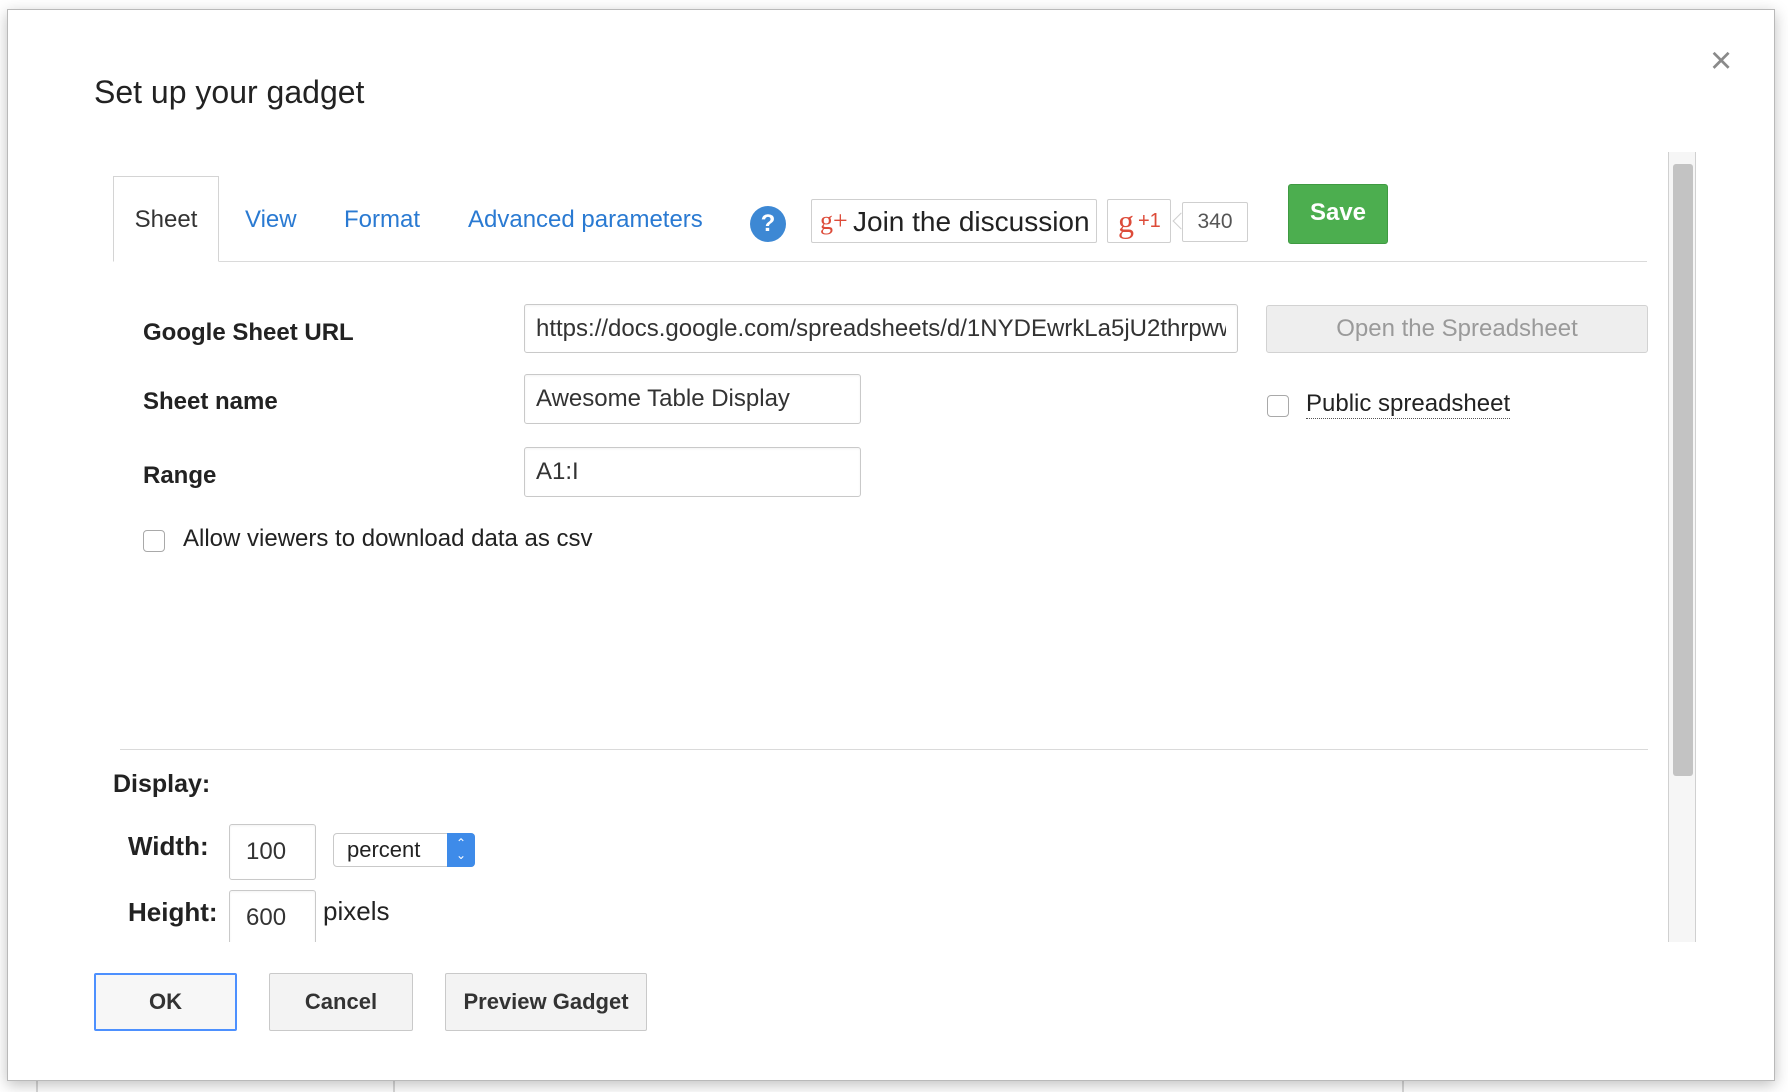 The width and height of the screenshot is (1788, 1092). What do you see at coordinates (546, 1002) in the screenshot?
I see `preview-gadget-button: Preview Gadget` at bounding box center [546, 1002].